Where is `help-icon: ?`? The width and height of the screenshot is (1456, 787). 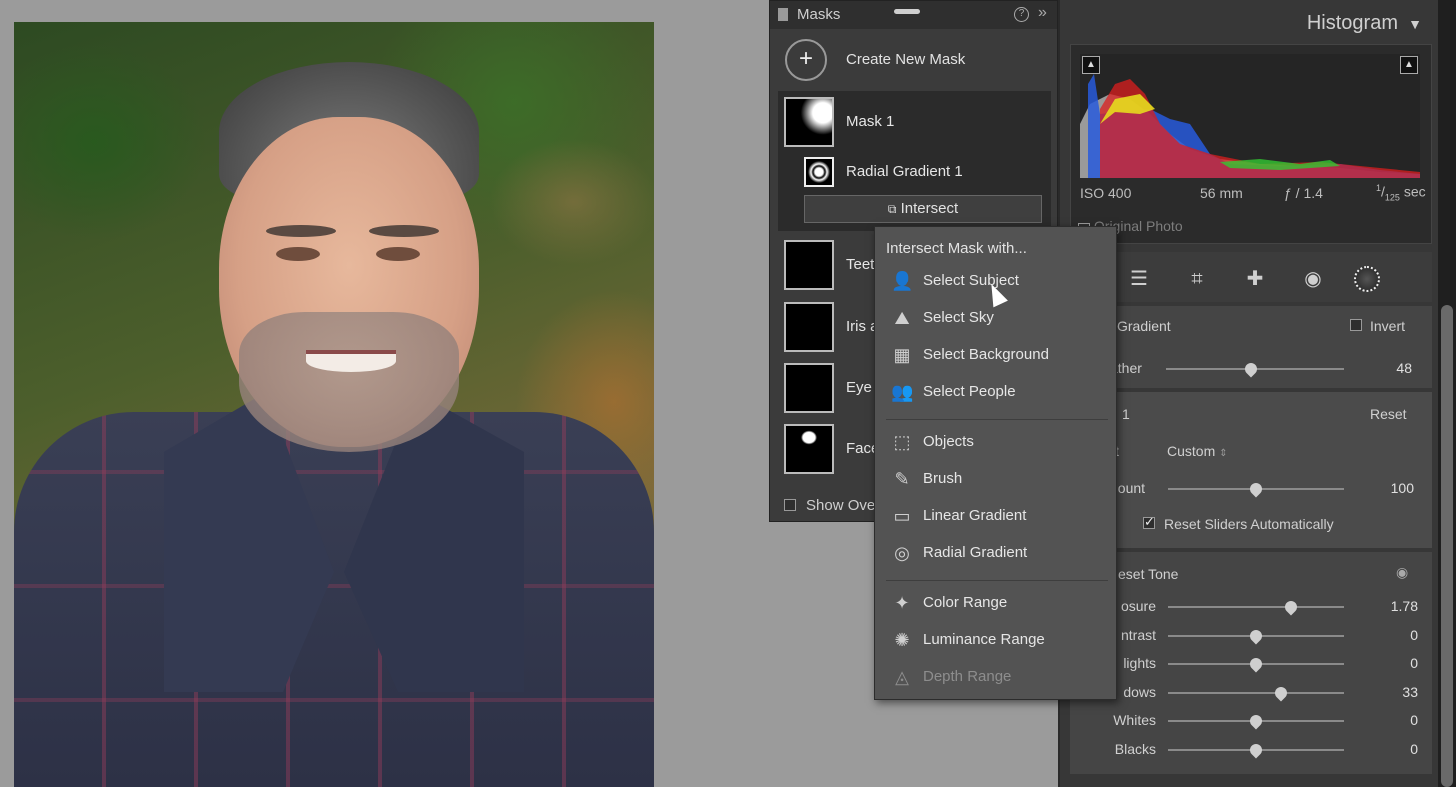 help-icon: ? is located at coordinates (1021, 14).